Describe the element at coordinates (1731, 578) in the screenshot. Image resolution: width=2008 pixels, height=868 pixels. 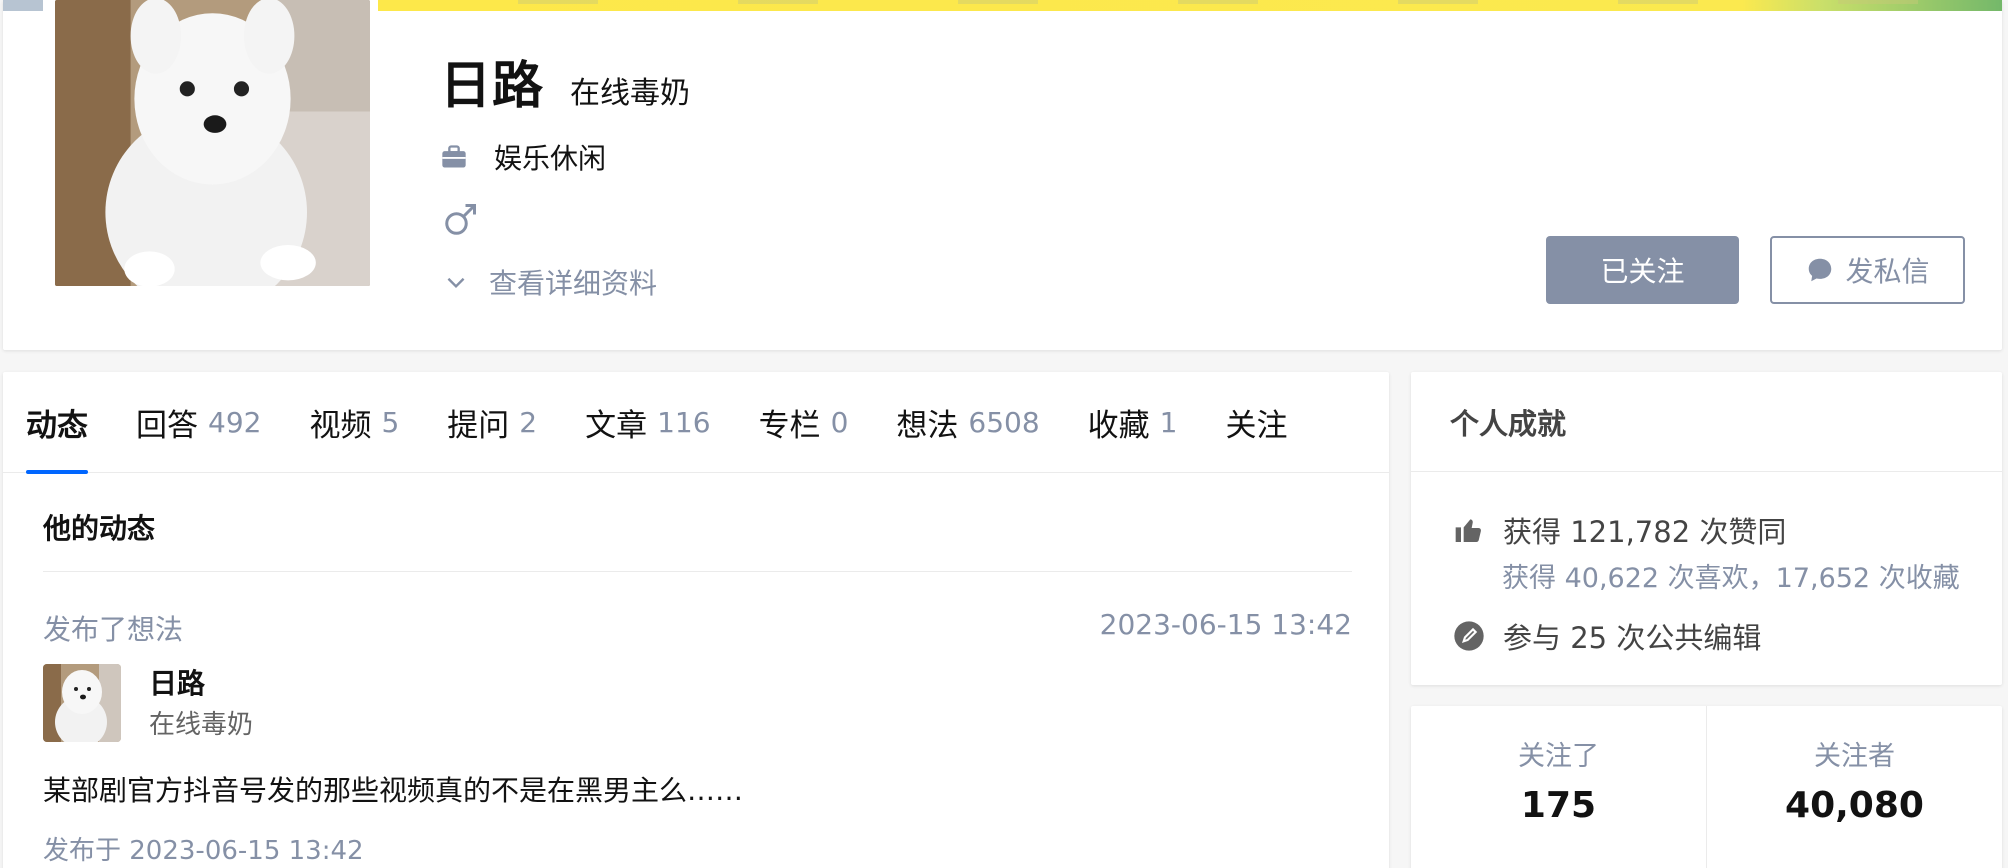
I see `achievement-likes-sub: 获得 40,622 次喜欢，17,652 次收藏` at that location.